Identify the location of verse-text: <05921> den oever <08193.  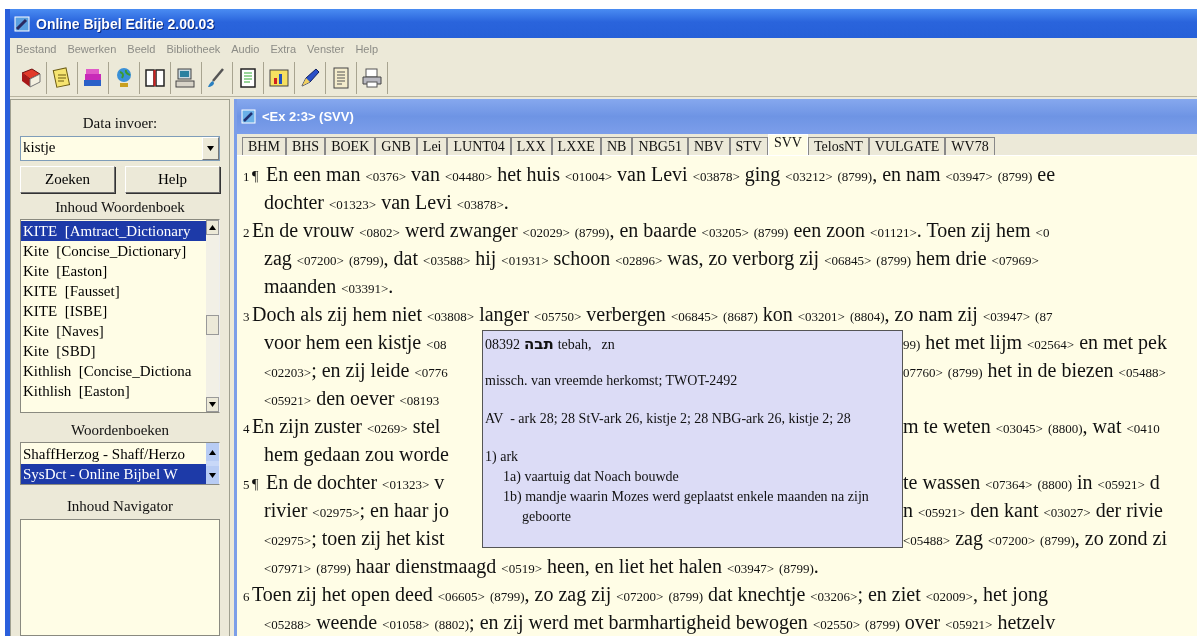
(352, 398).